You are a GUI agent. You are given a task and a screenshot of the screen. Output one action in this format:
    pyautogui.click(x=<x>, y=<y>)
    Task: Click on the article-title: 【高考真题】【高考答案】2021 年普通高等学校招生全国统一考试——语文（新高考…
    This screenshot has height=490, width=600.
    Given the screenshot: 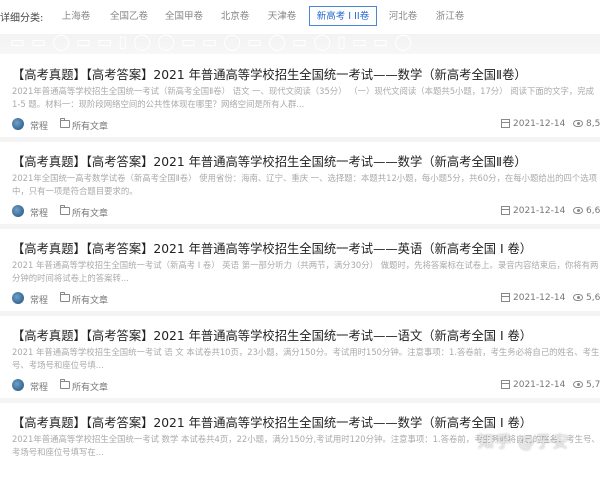 What is the action you would take?
    pyautogui.click(x=272, y=335)
    